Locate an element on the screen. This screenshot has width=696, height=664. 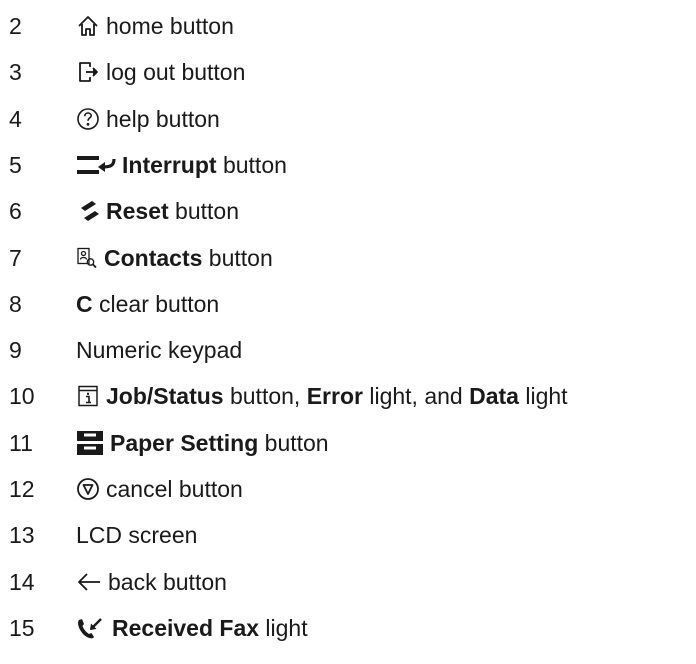
item-description: Received Fax light is located at coordinates (192, 628).